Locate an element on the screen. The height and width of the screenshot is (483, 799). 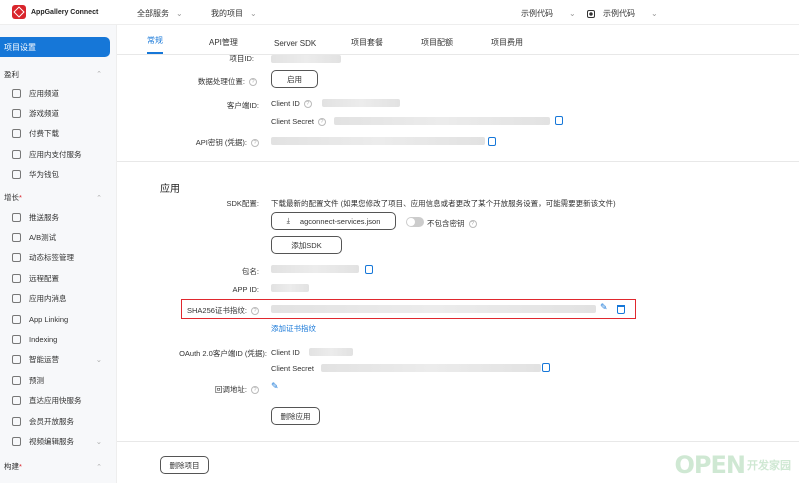
sidebar-item-ab-test: A/B测试 is located at coordinates (58, 237).